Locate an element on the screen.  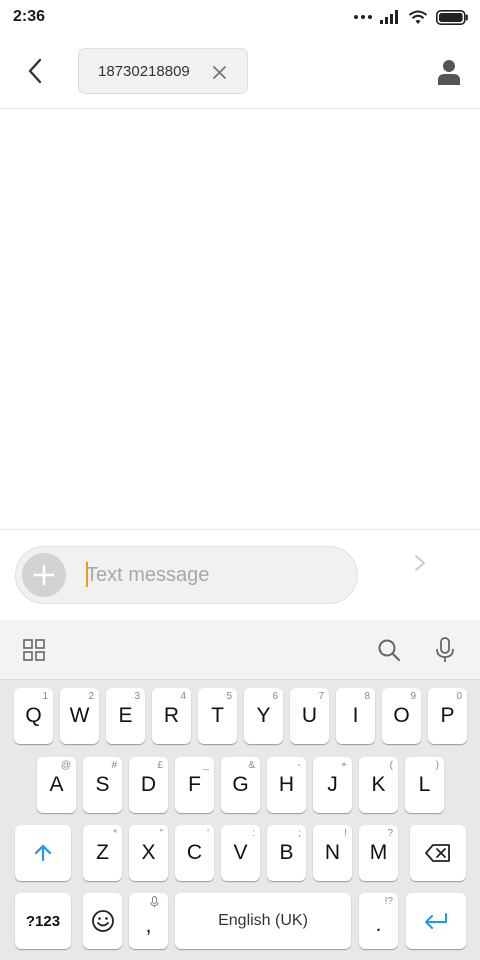
enter-icon is located at coordinates (436, 921).